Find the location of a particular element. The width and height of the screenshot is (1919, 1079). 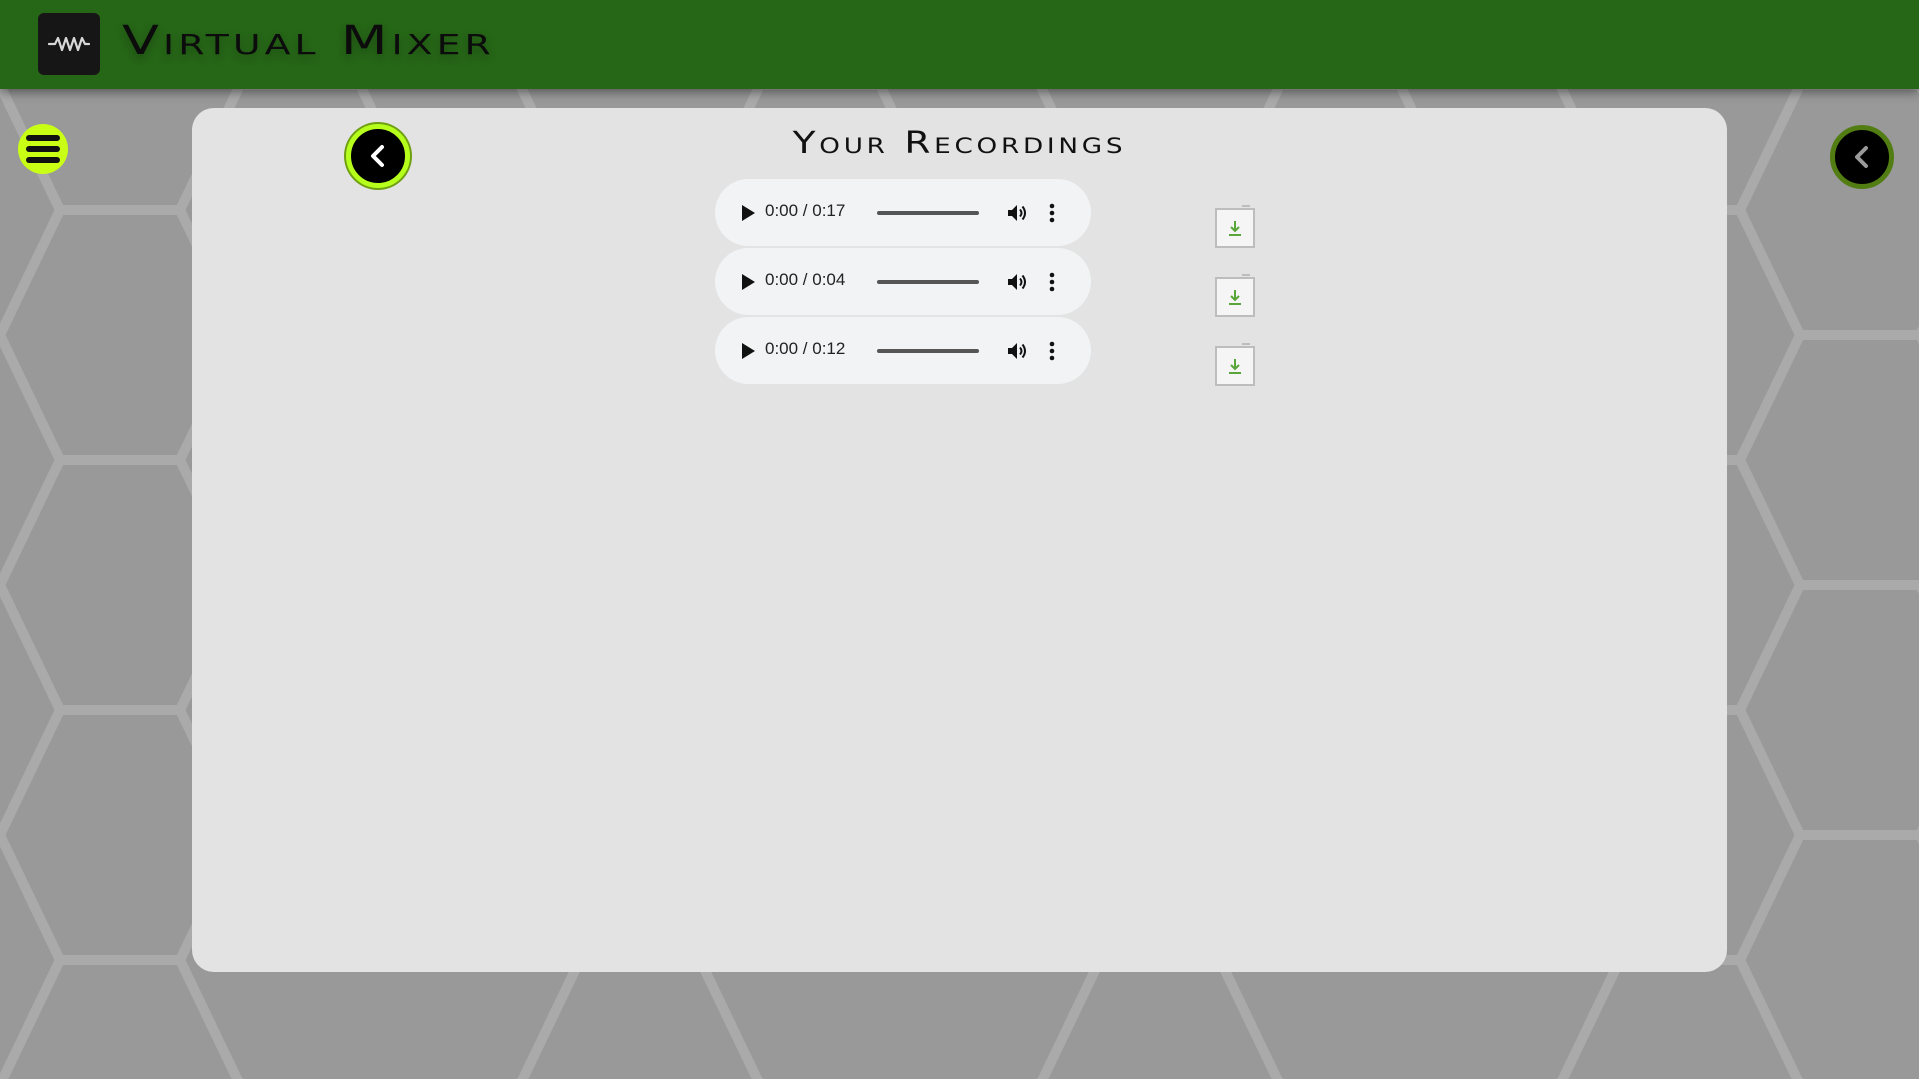

app-logo is located at coordinates (69, 44).